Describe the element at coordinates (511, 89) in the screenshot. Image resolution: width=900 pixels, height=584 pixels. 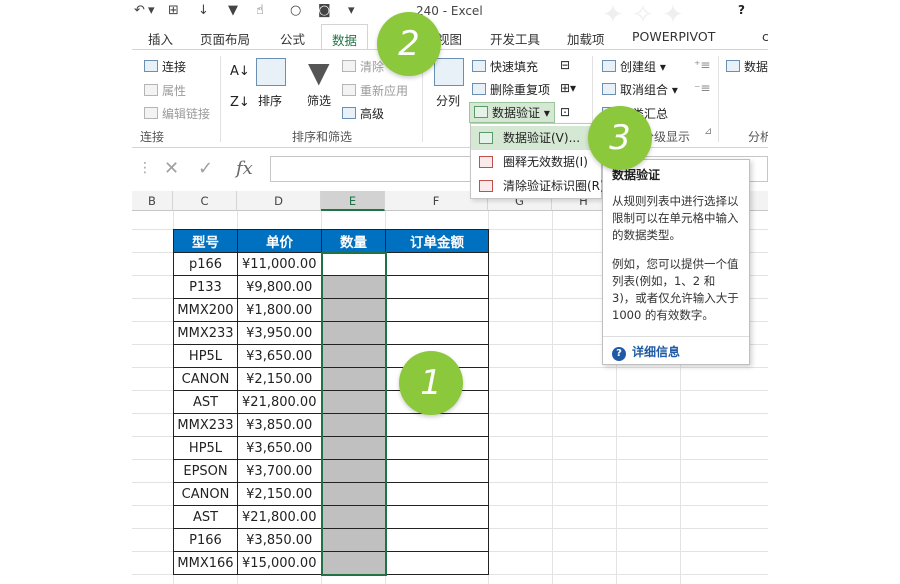
I see `remove-duplicates-button: 删除重复项` at that location.